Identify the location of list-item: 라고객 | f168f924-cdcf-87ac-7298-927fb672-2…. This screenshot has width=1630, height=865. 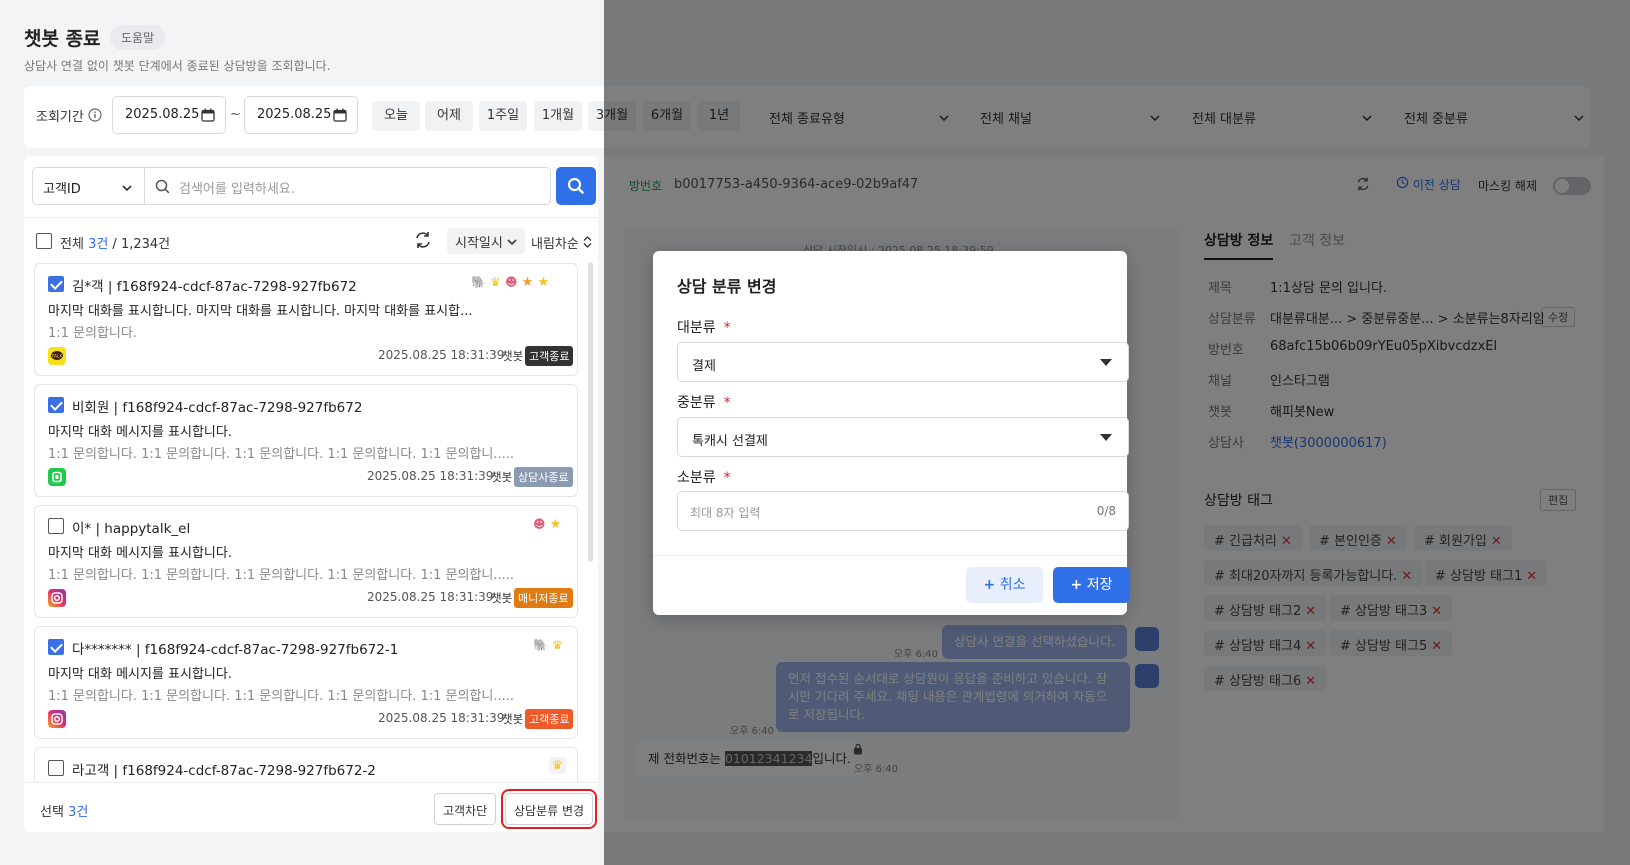
(306, 764).